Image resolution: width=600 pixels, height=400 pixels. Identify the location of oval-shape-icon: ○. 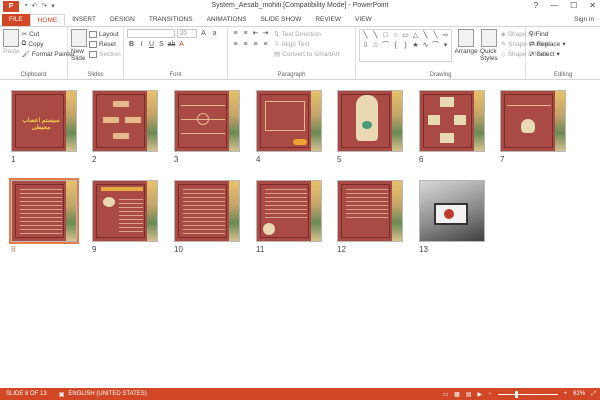
(395, 35).